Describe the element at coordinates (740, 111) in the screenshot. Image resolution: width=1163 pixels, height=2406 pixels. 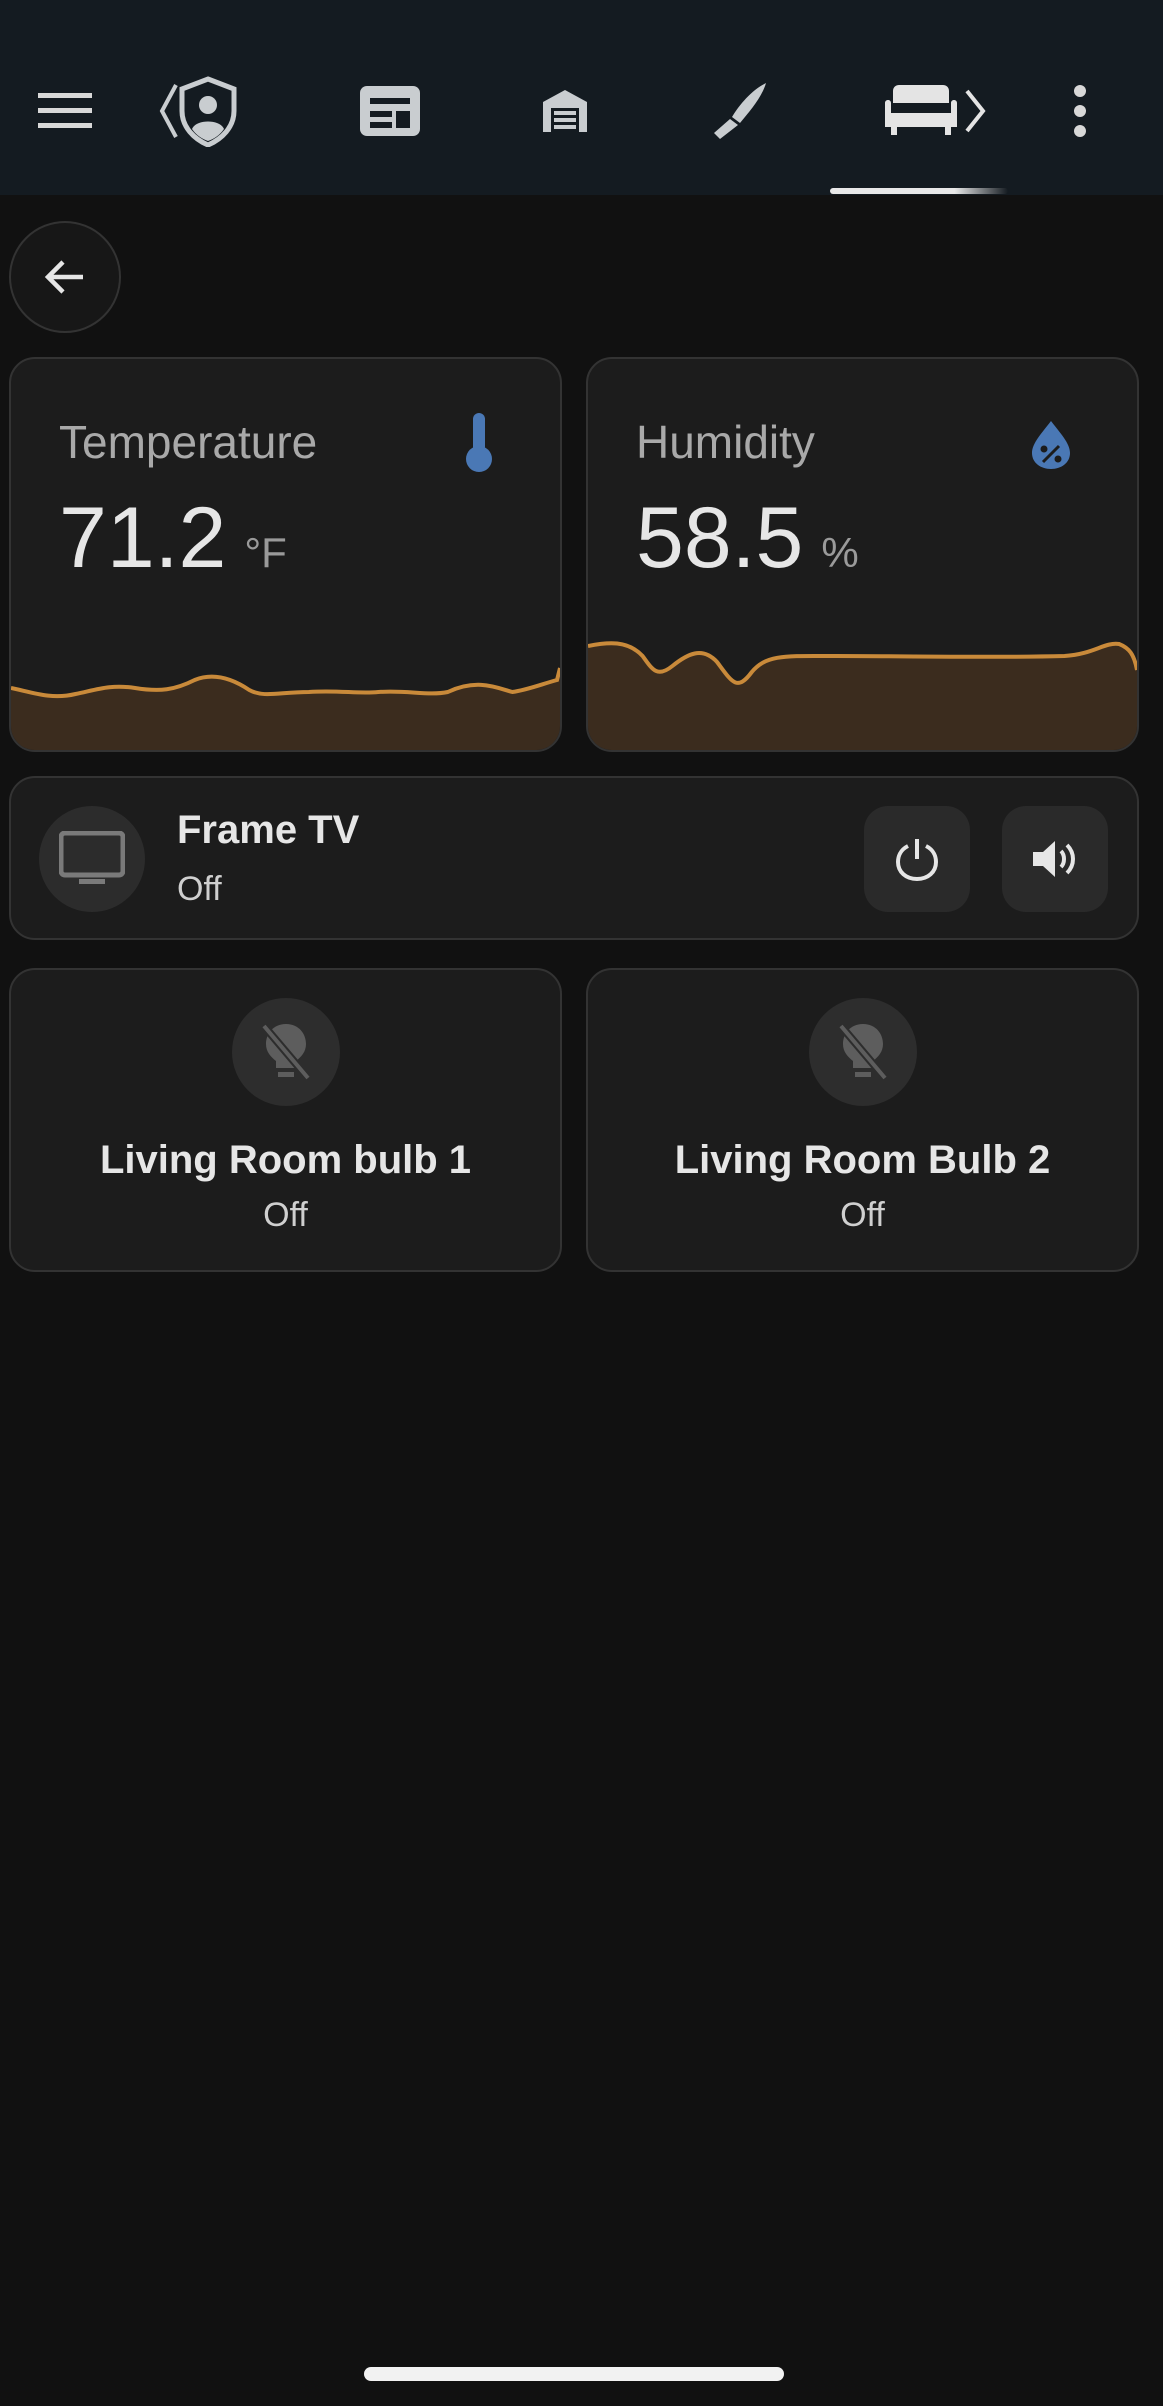
I see `knife-icon` at that location.